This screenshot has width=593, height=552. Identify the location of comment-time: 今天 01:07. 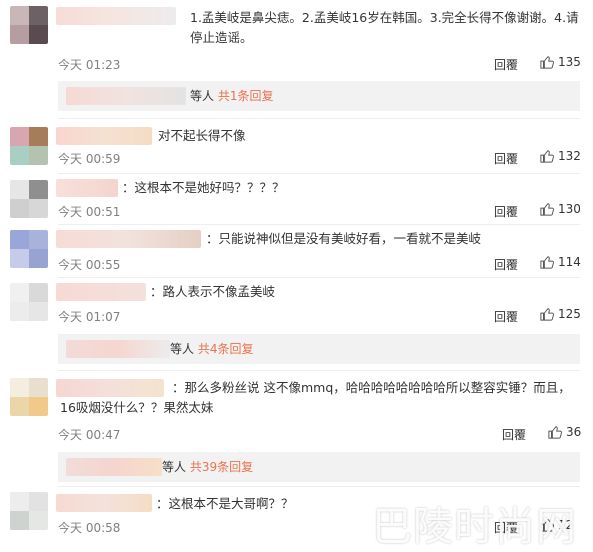
(89, 317).